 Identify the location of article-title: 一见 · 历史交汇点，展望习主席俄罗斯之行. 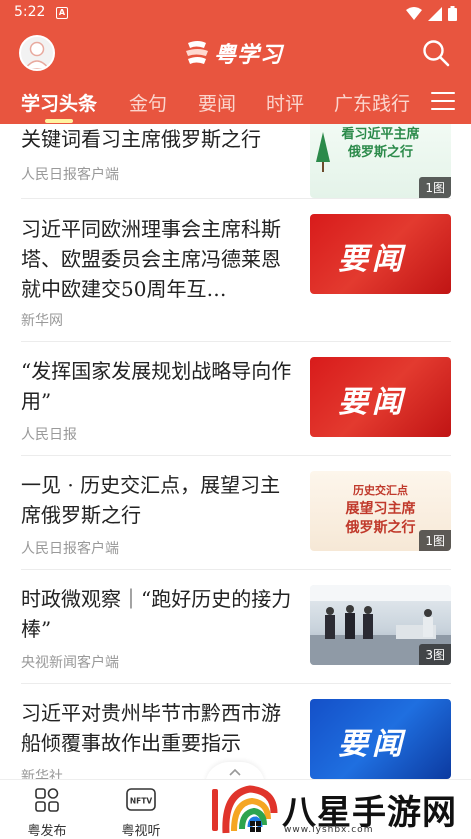
(151, 500).